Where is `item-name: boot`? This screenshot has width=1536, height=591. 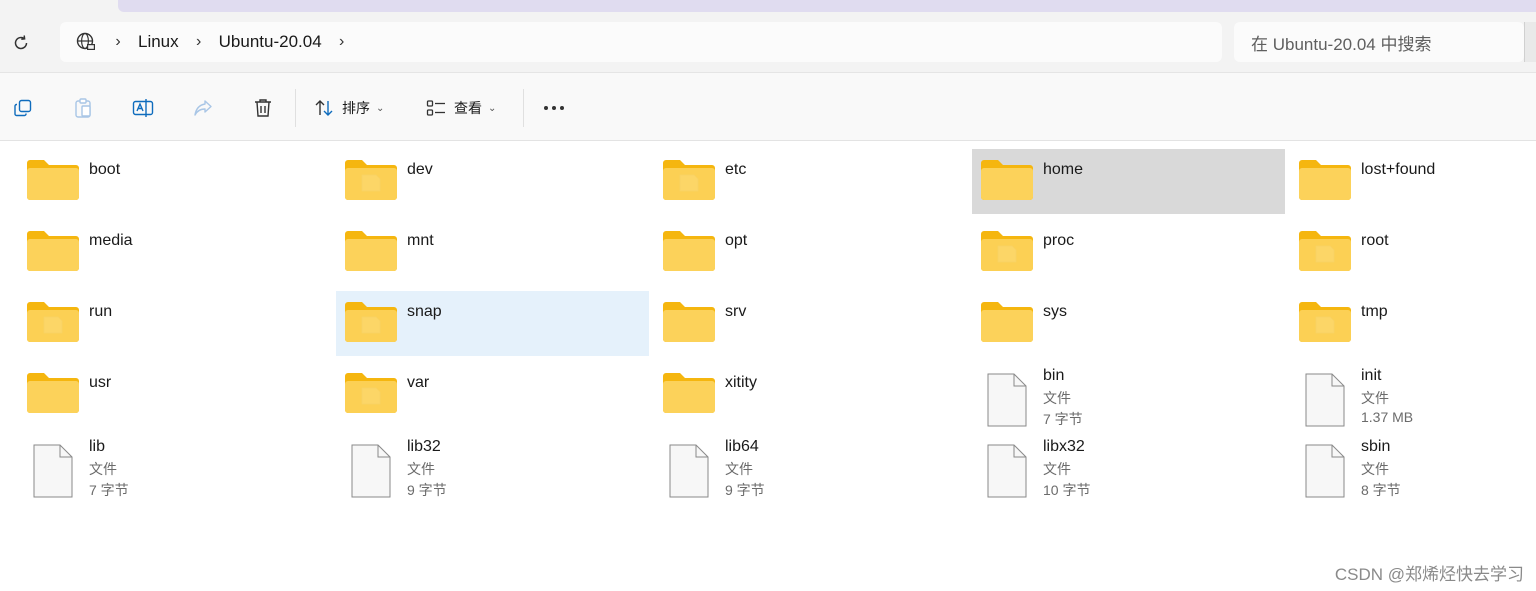 item-name: boot is located at coordinates (105, 169).